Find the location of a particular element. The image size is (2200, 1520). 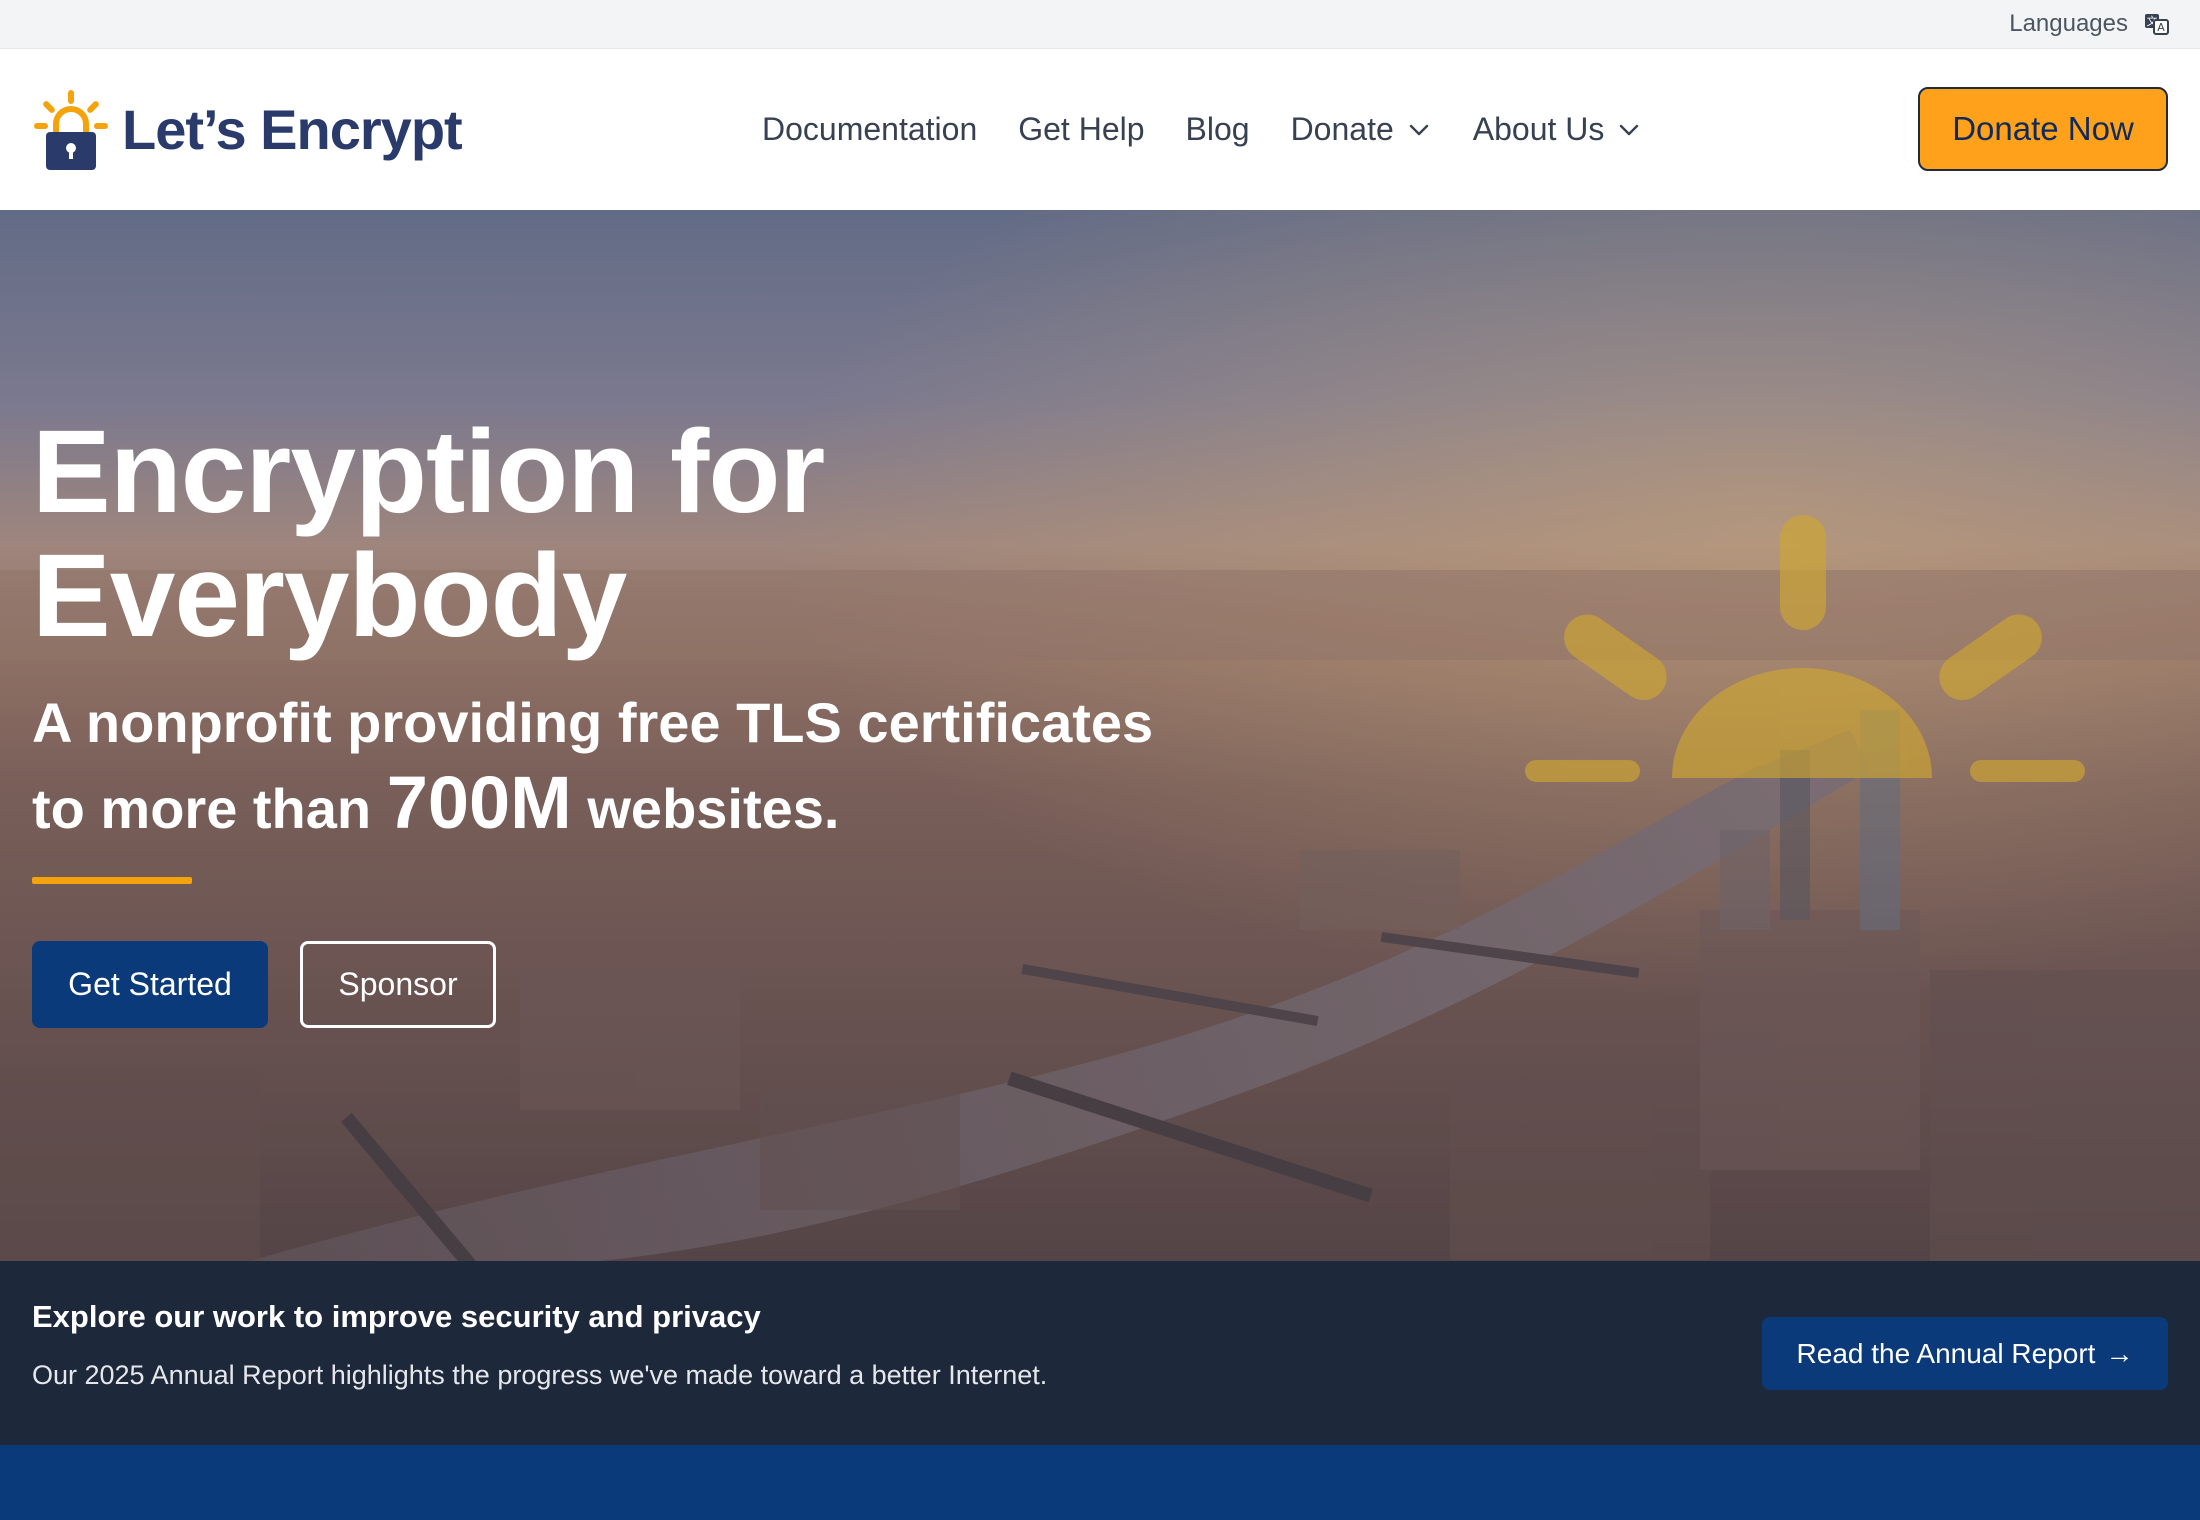

nav-donate-label: Donate is located at coordinates (1342, 129).